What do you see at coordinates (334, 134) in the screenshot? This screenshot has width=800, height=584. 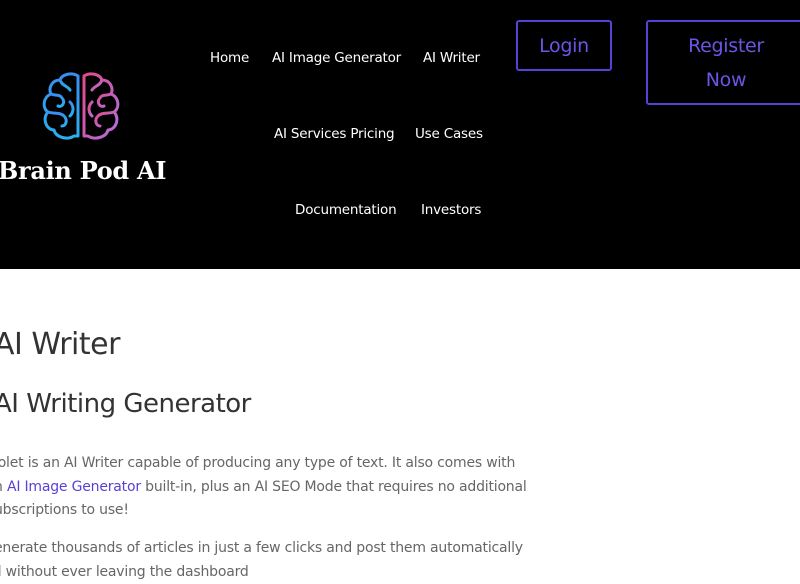 I see `nav-ai-services-pricing: AI Services Pricing` at bounding box center [334, 134].